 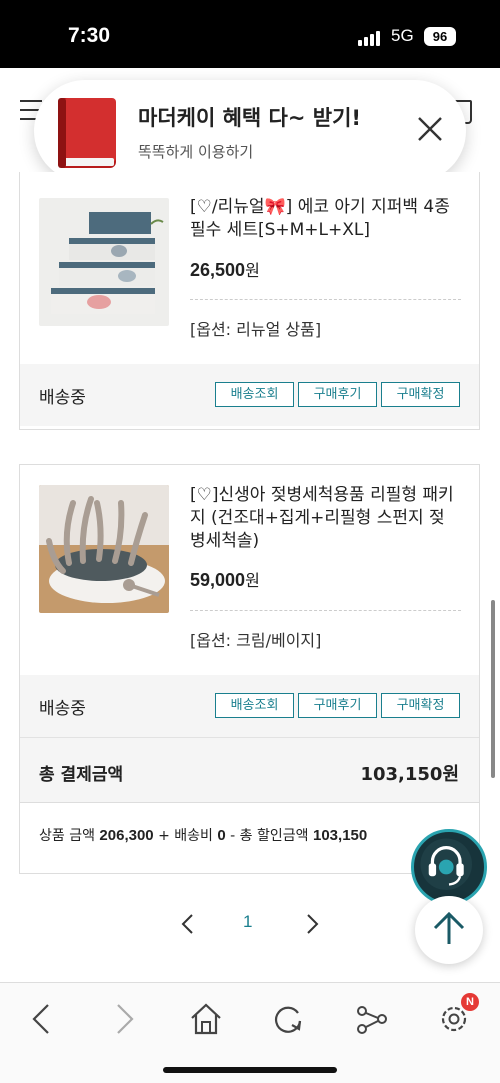 What do you see at coordinates (247, 922) in the screenshot?
I see `current-page-number: 1` at bounding box center [247, 922].